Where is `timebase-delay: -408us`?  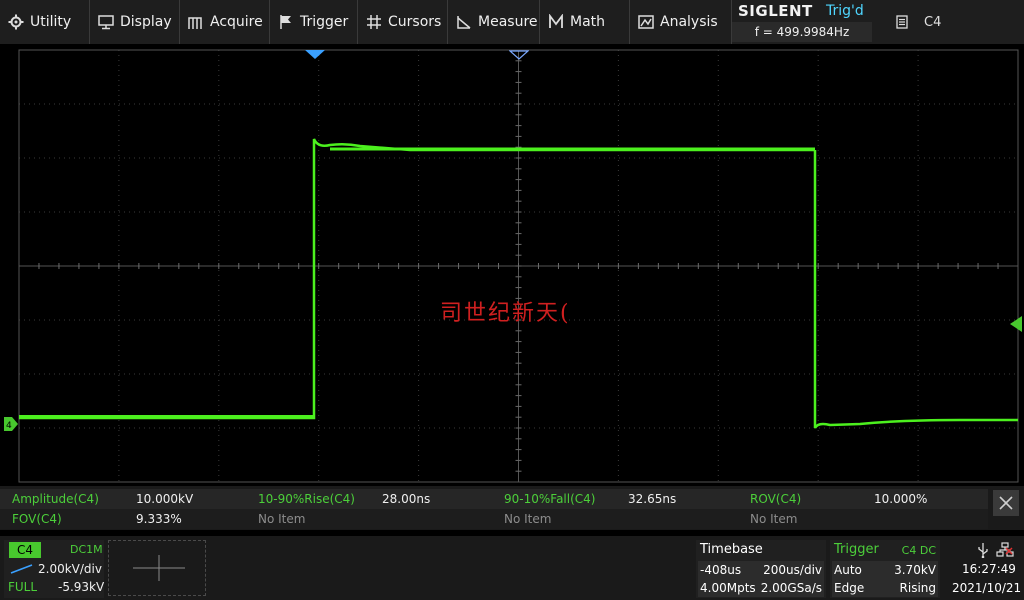 timebase-delay: -408us is located at coordinates (721, 570).